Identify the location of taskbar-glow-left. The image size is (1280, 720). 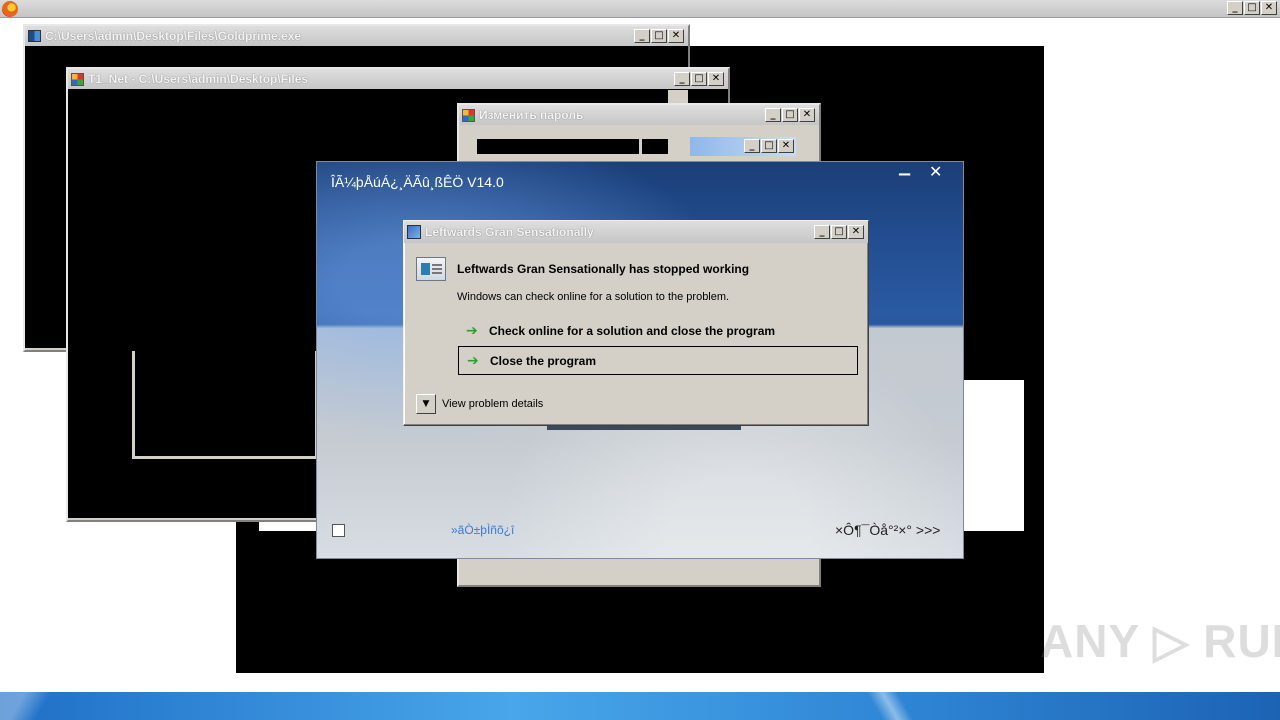
(35, 706).